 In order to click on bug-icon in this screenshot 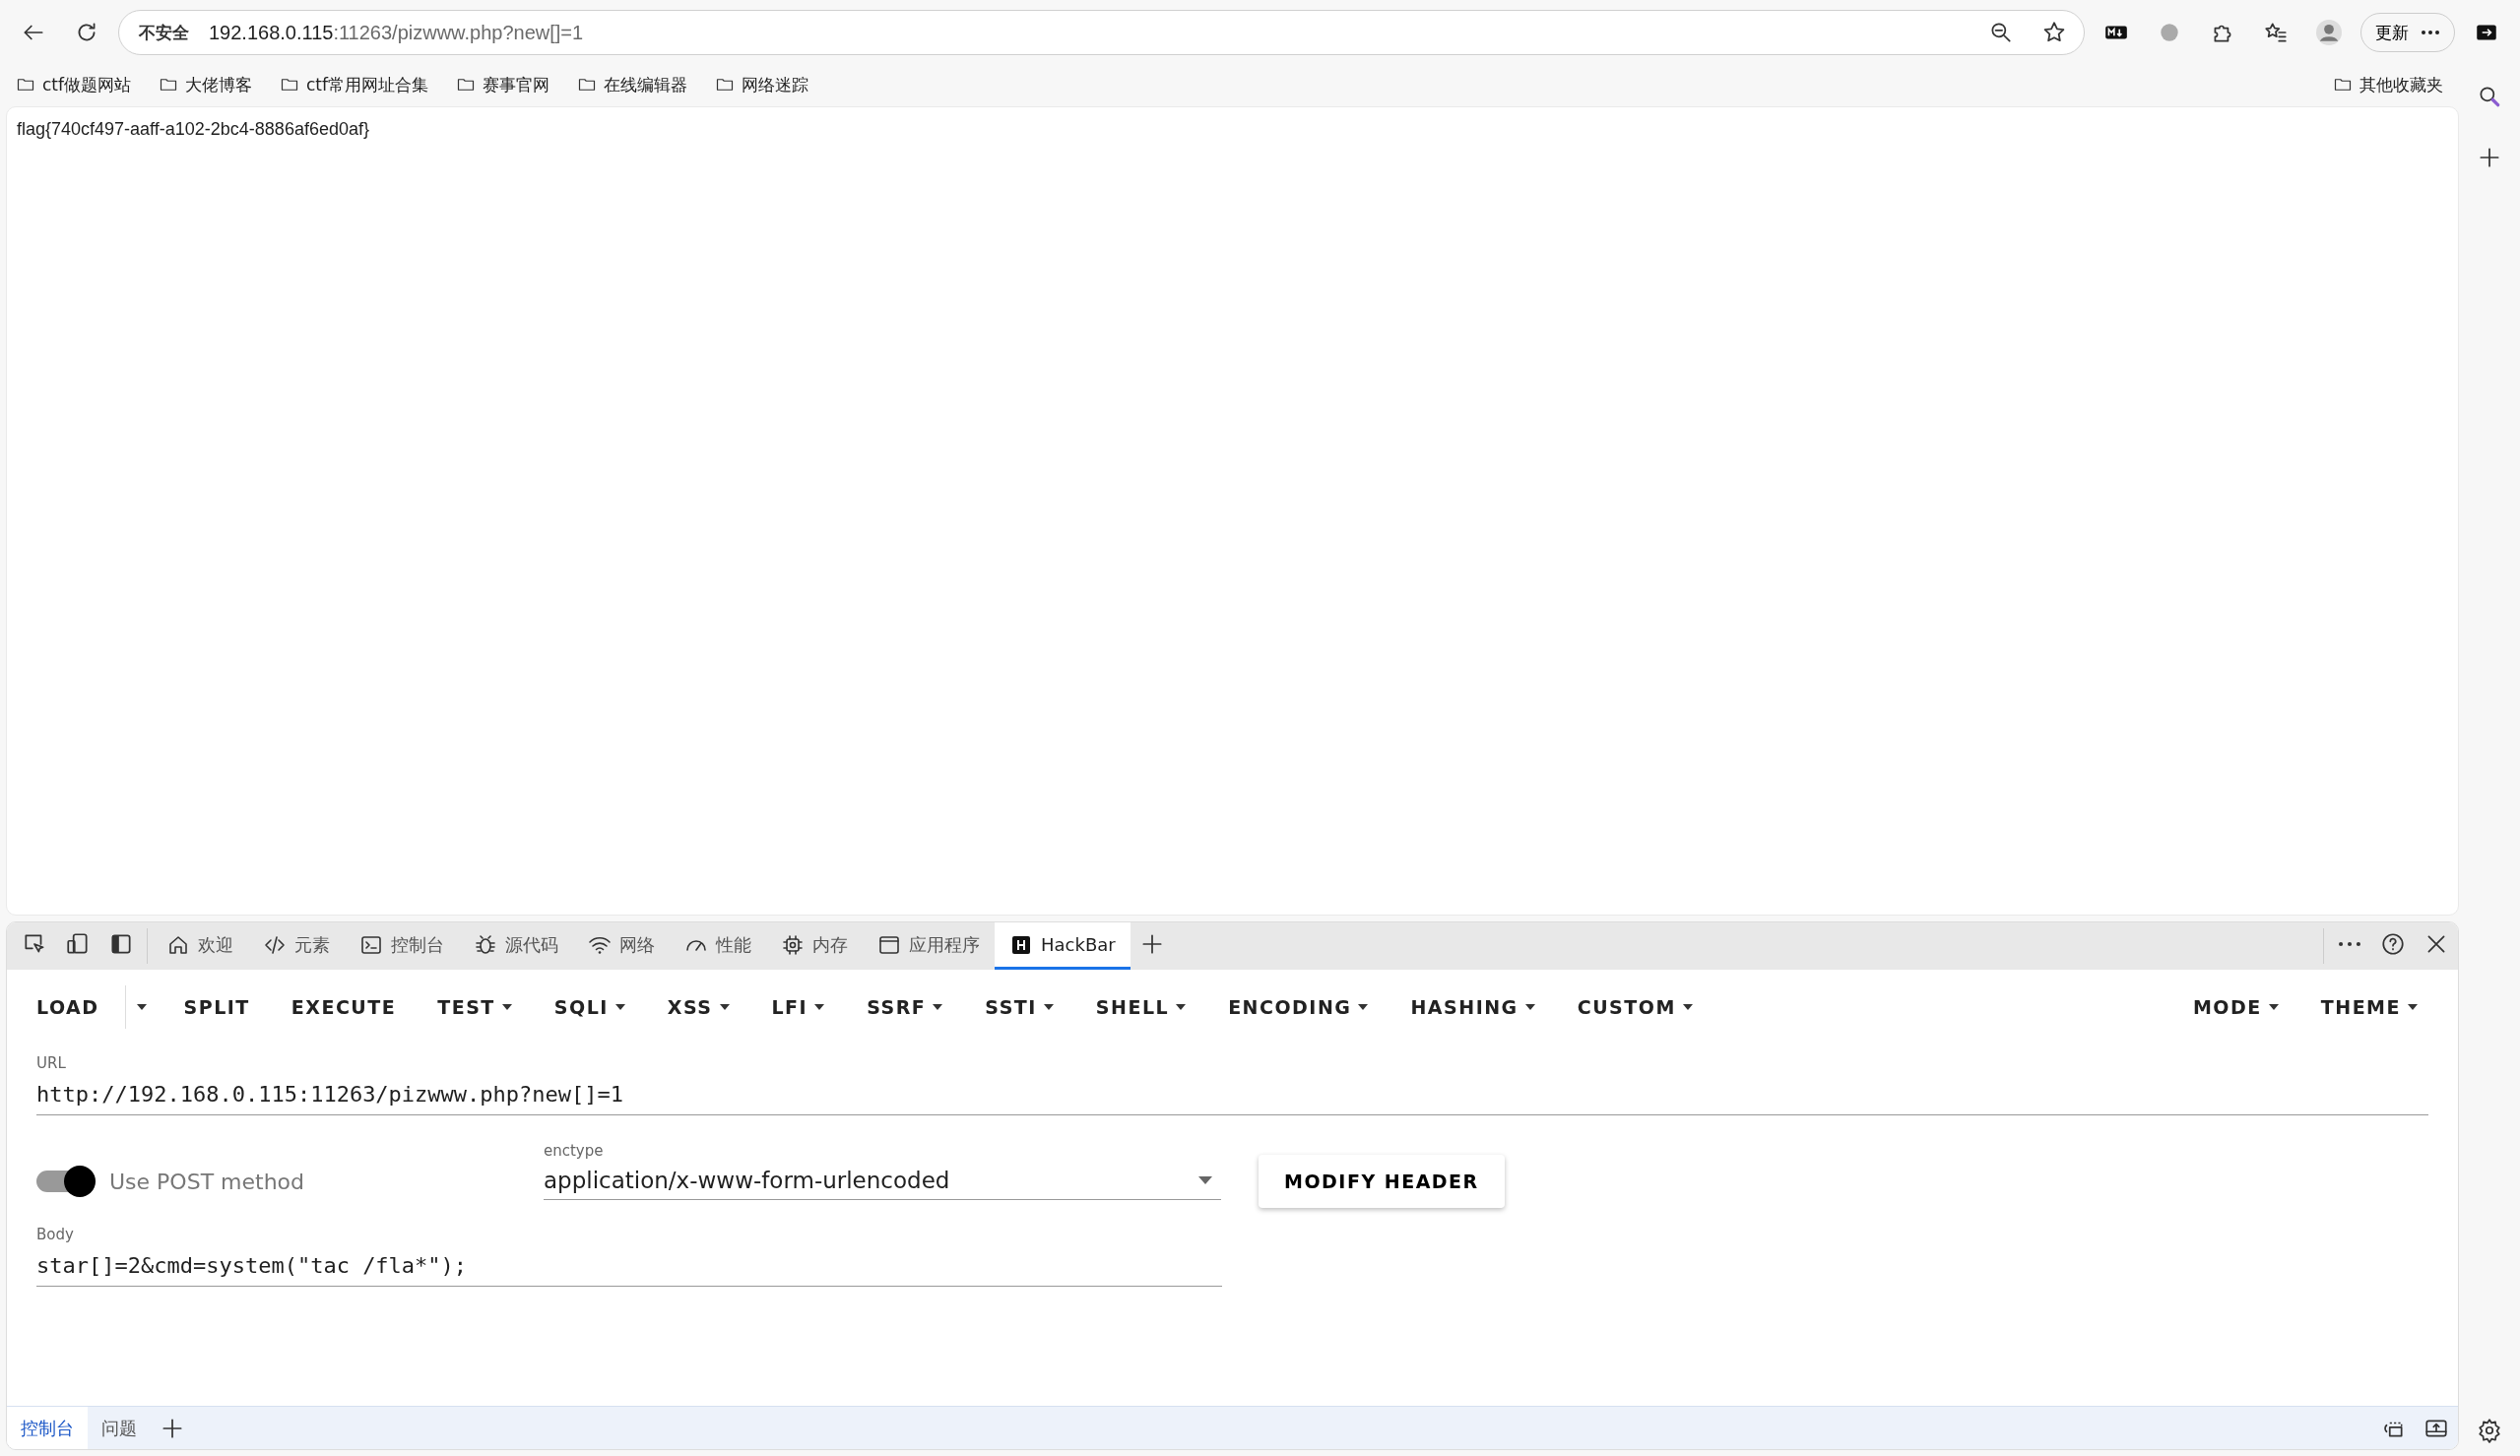, I will do `click(485, 944)`.